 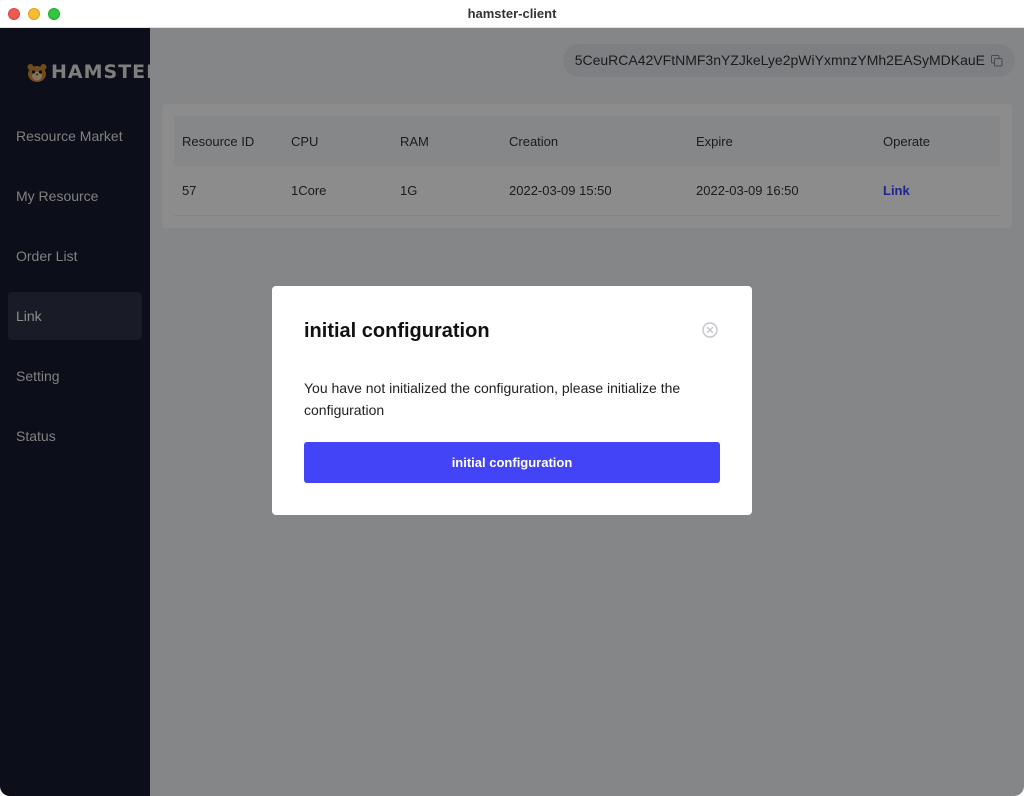 I want to click on dialog-title: initial configuration, so click(x=397, y=331).